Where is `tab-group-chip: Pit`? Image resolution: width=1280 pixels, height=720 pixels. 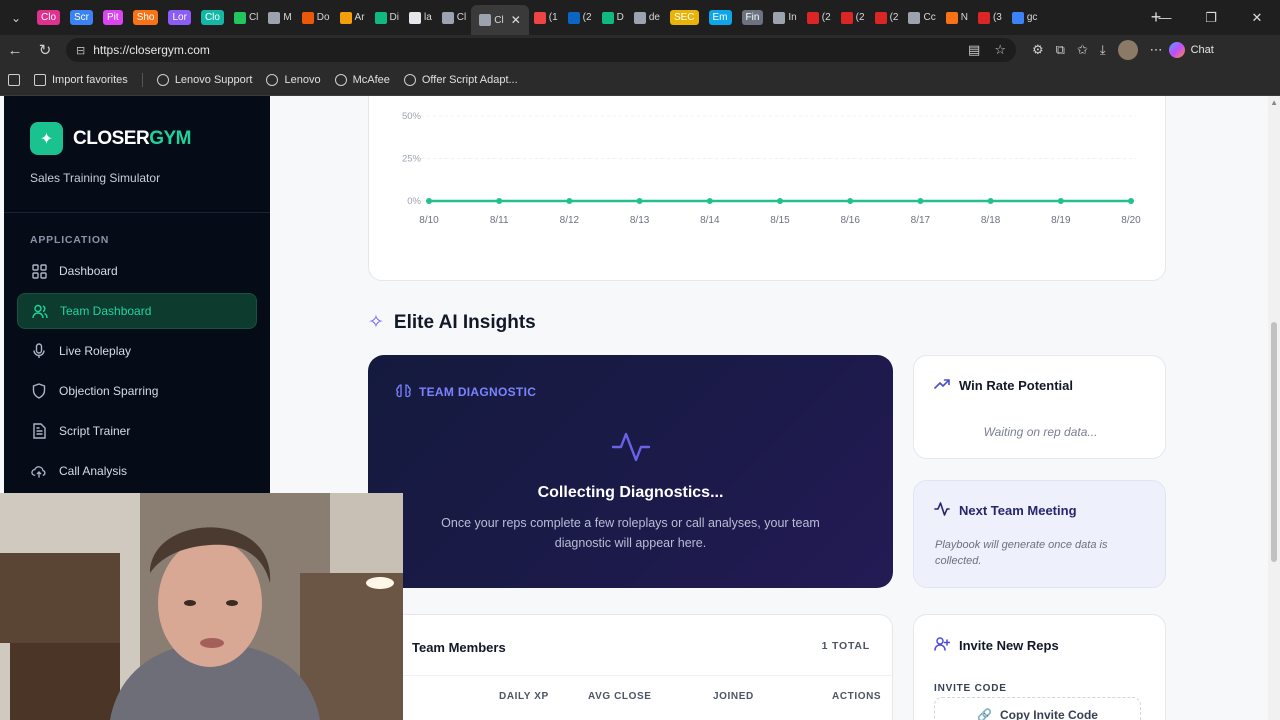
tab-group-chip: Pit is located at coordinates (113, 17).